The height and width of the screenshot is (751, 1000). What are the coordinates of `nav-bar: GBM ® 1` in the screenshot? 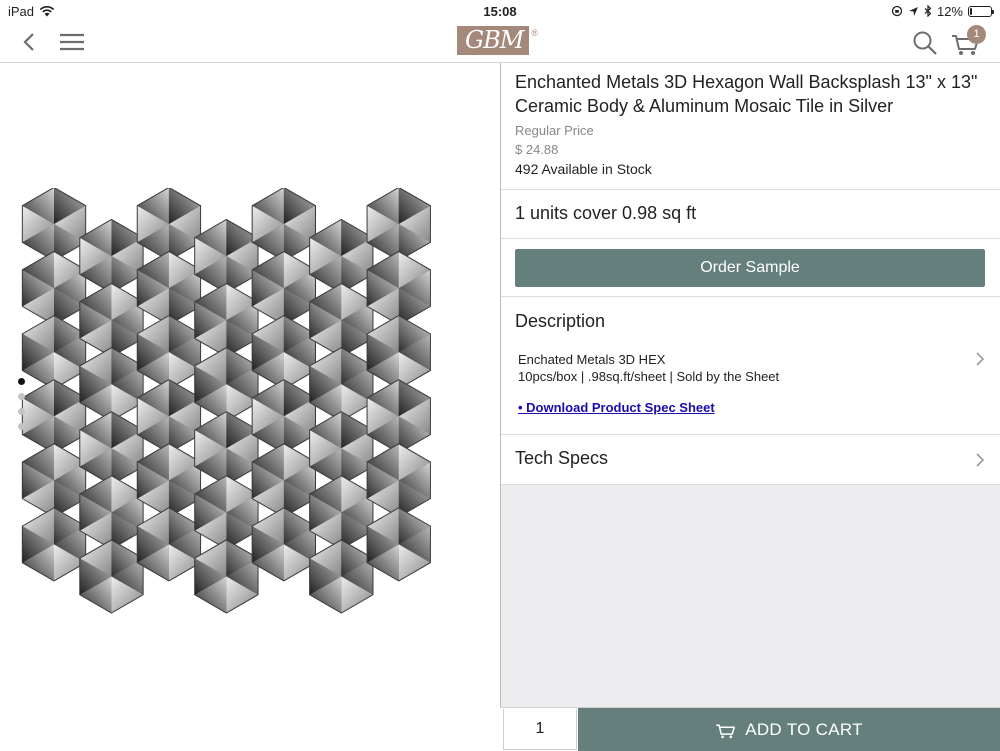 It's located at (500, 42).